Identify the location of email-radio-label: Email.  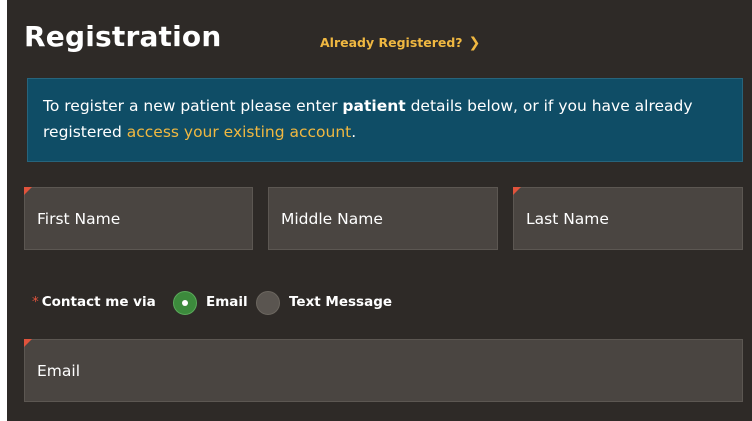
(227, 302).